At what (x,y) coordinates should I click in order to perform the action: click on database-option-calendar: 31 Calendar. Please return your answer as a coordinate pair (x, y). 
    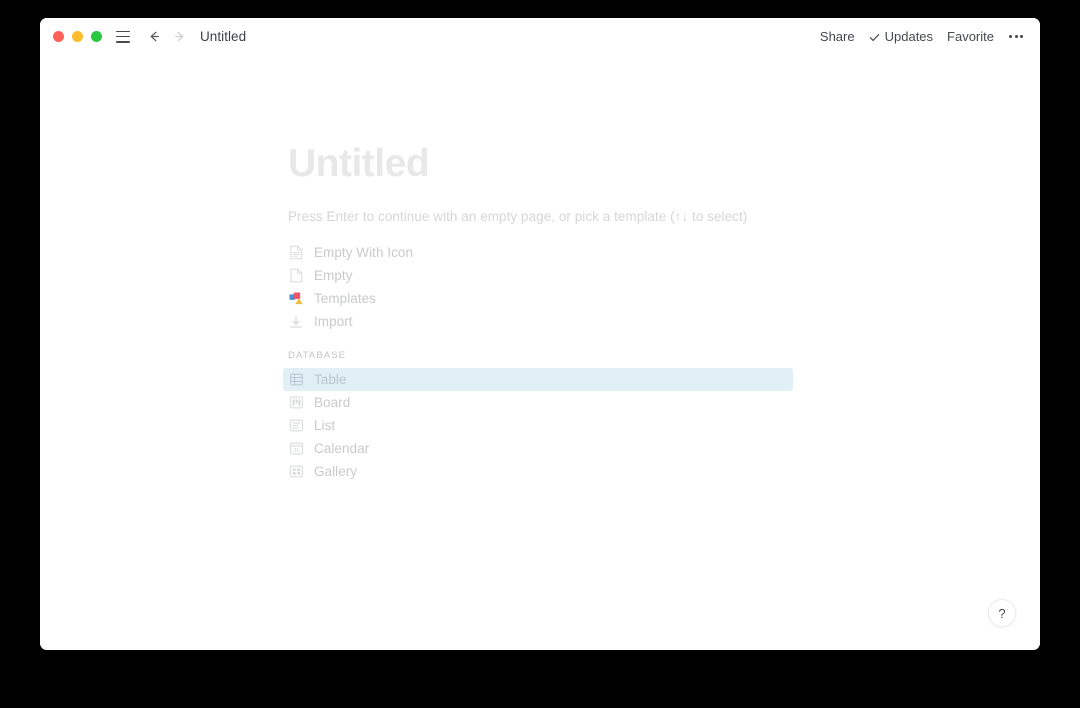
    Looking at the image, I should click on (538, 448).